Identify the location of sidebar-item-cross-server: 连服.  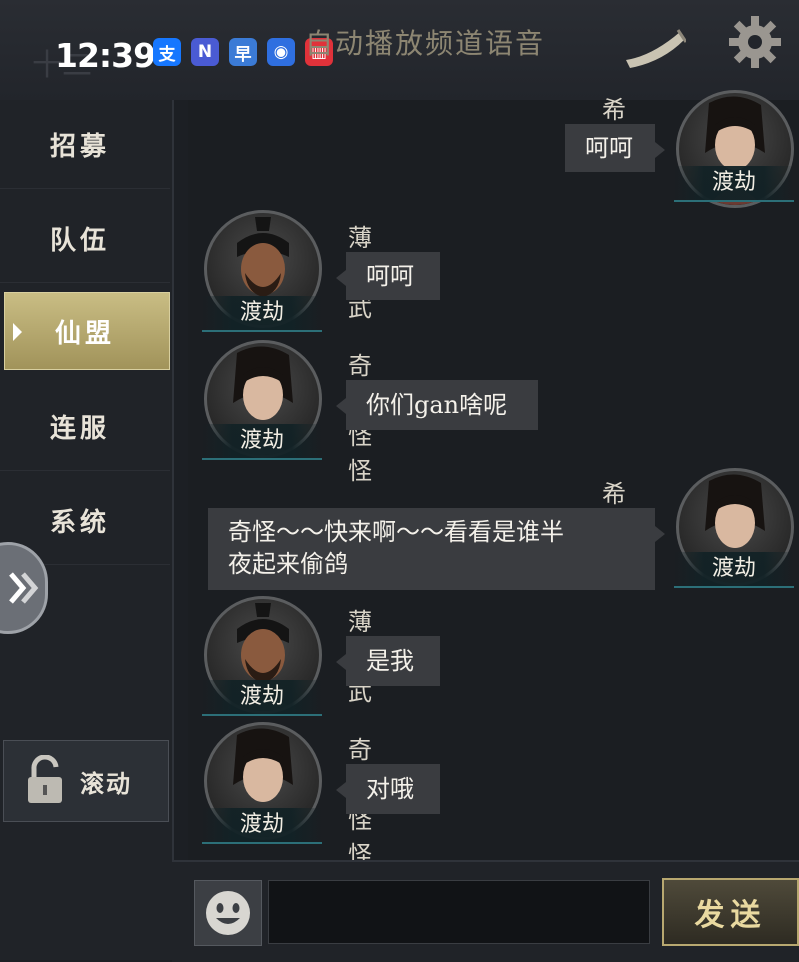
(85, 426).